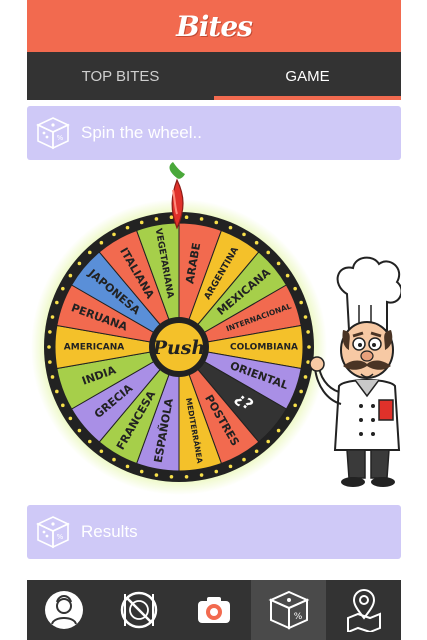  Describe the element at coordinates (214, 133) in the screenshot. I see `spin-panel: % Spin the wheel..` at that location.